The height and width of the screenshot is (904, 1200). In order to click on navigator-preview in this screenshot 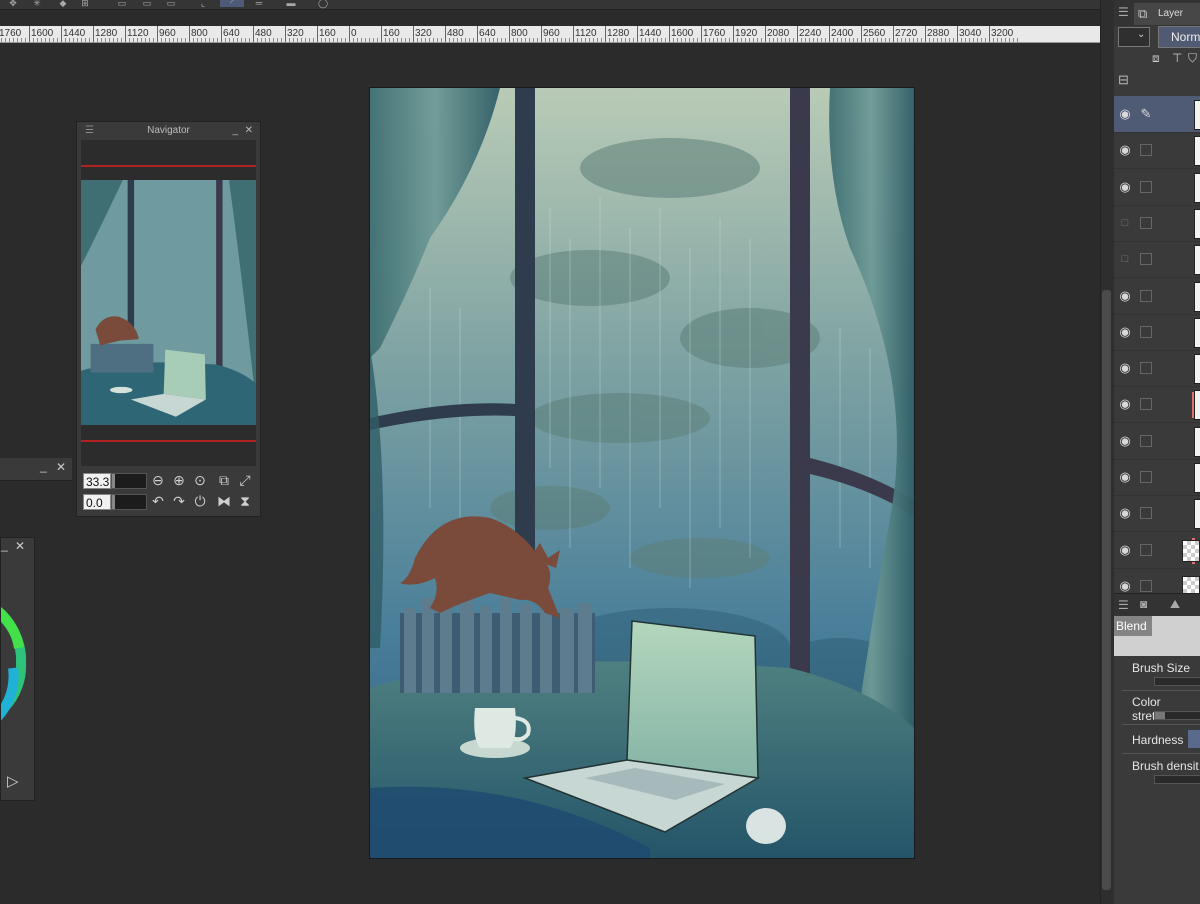, I will do `click(168, 303)`.